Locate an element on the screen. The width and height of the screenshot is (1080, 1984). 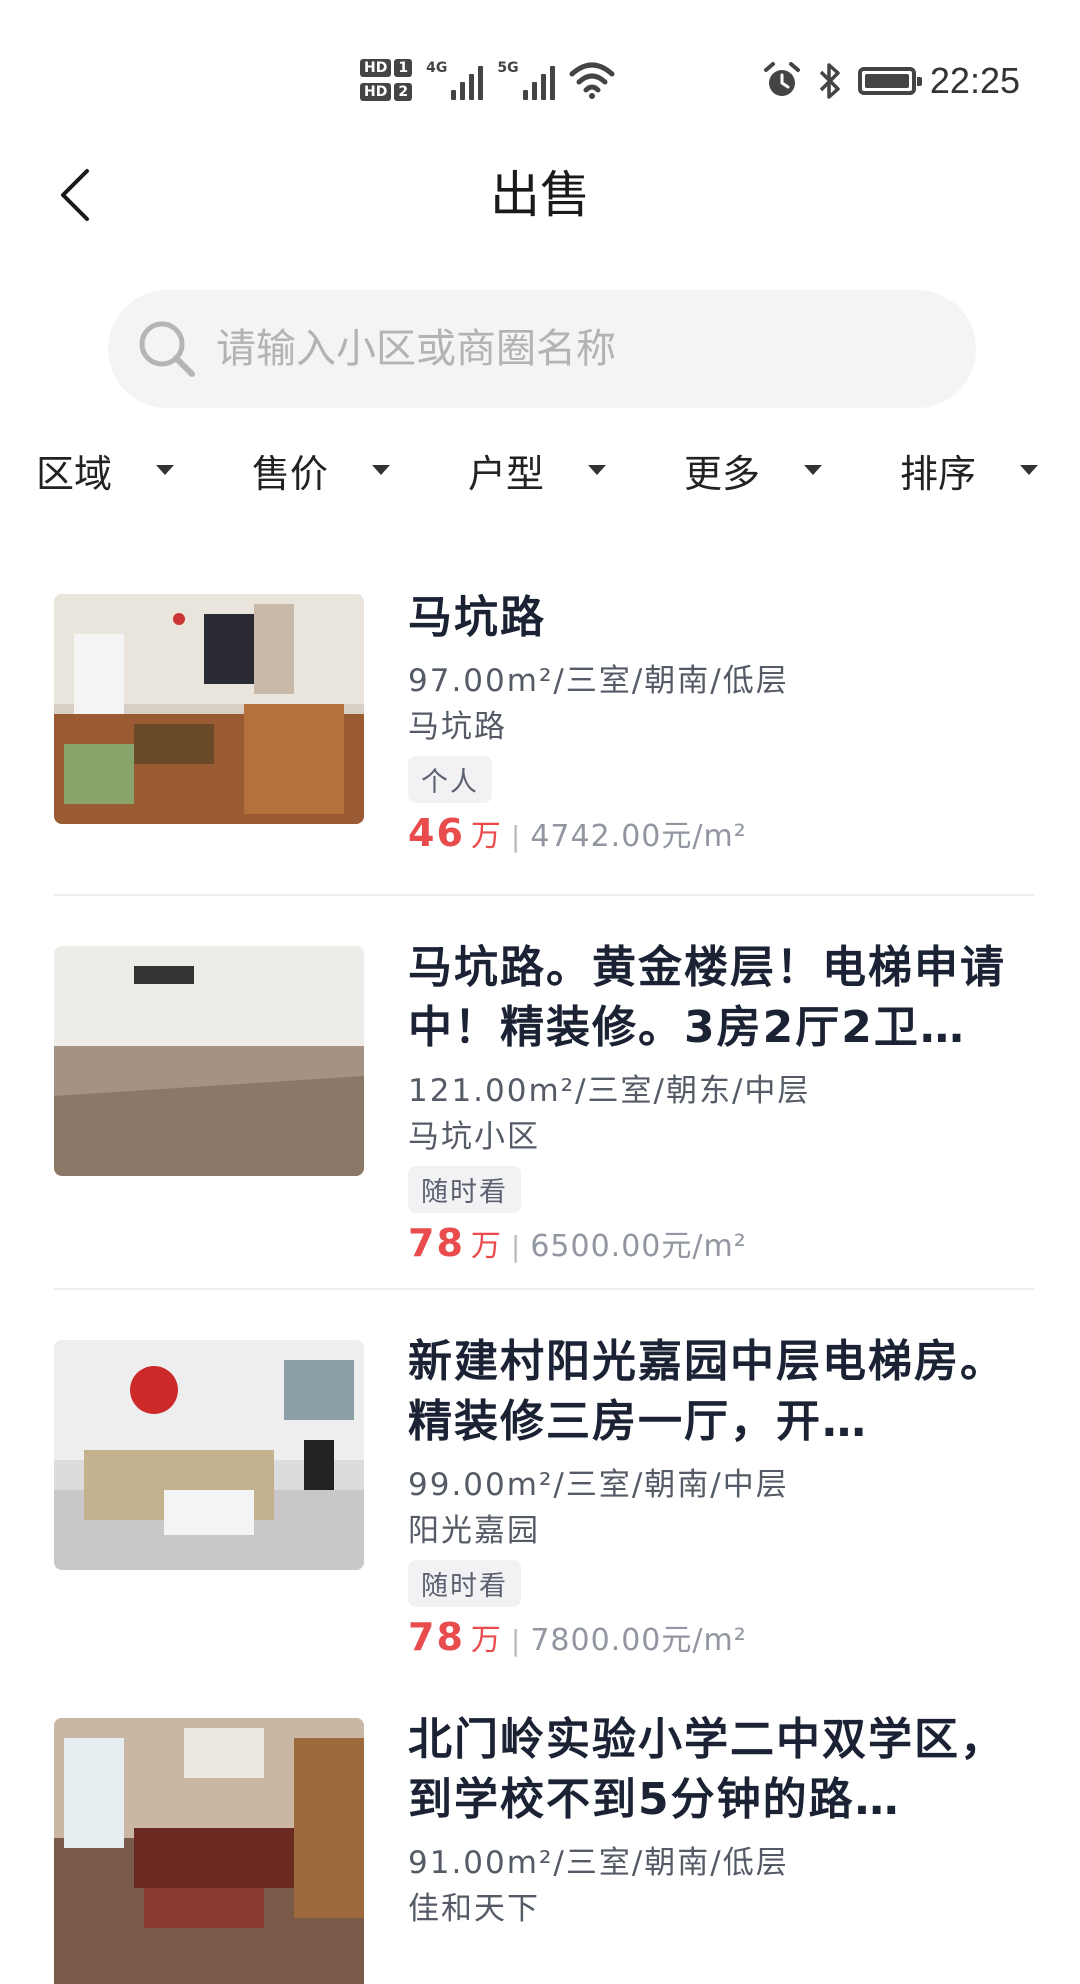
filter-bar: 区域 售价 户型 更多 排序 is located at coordinates (540, 470).